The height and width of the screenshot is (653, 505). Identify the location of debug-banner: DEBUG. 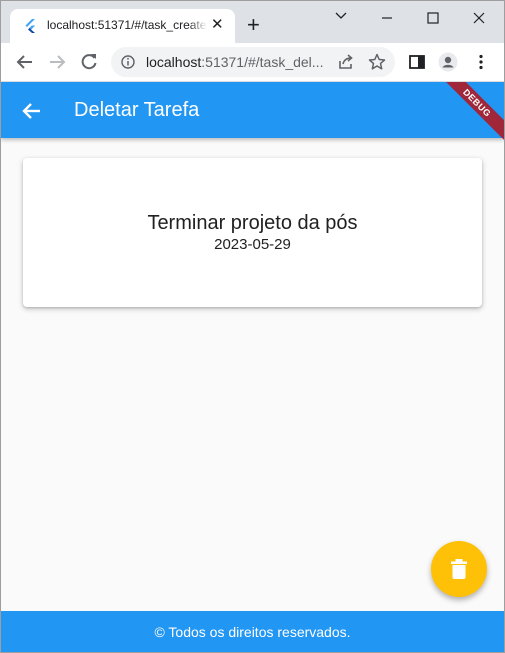
(468, 114).